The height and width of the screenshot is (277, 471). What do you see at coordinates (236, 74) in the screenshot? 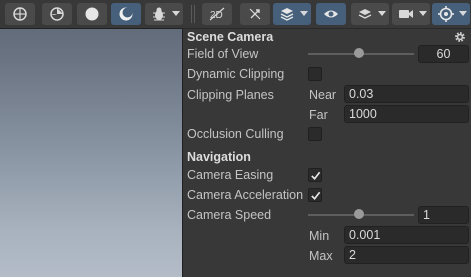
I see `dynamic-clipping-label: Dynamic Clipping` at bounding box center [236, 74].